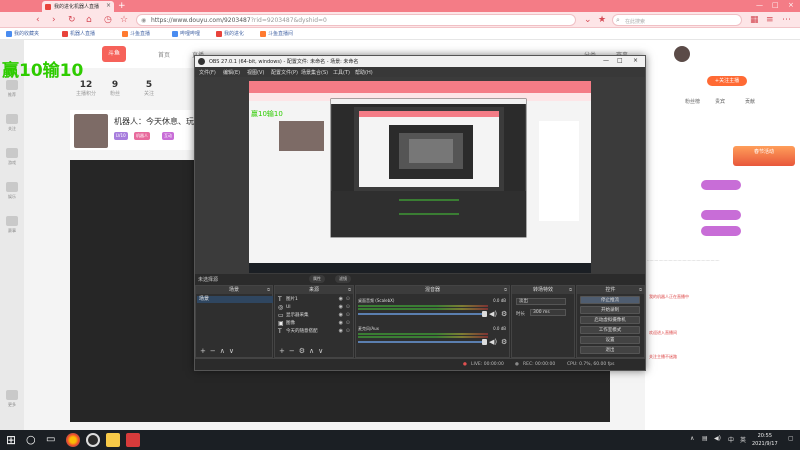  What do you see at coordinates (364, 72) in the screenshot?
I see `menu-help: 帮助(H)` at bounding box center [364, 72].